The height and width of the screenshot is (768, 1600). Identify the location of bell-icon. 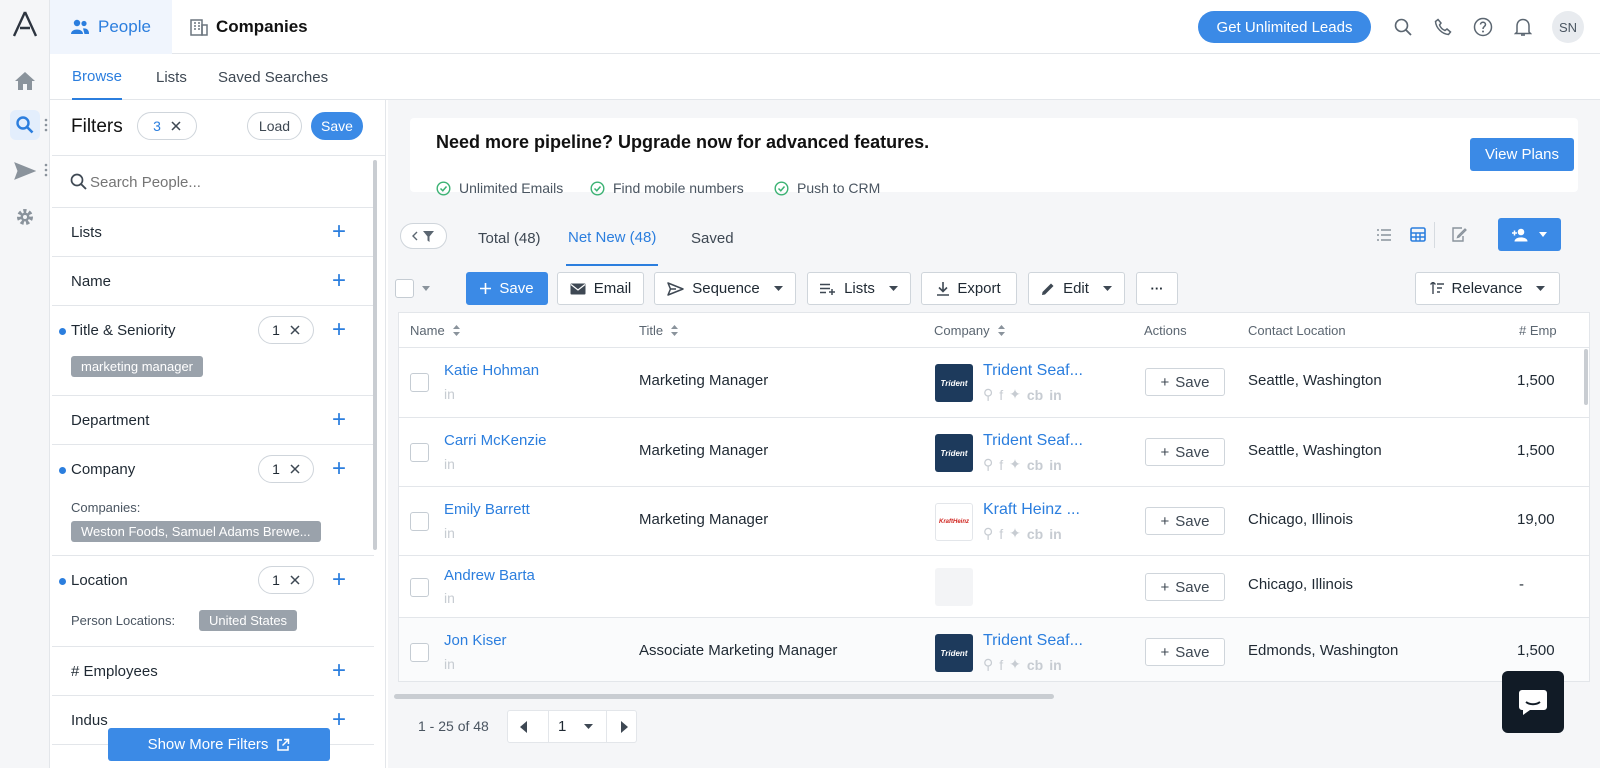
(1523, 27).